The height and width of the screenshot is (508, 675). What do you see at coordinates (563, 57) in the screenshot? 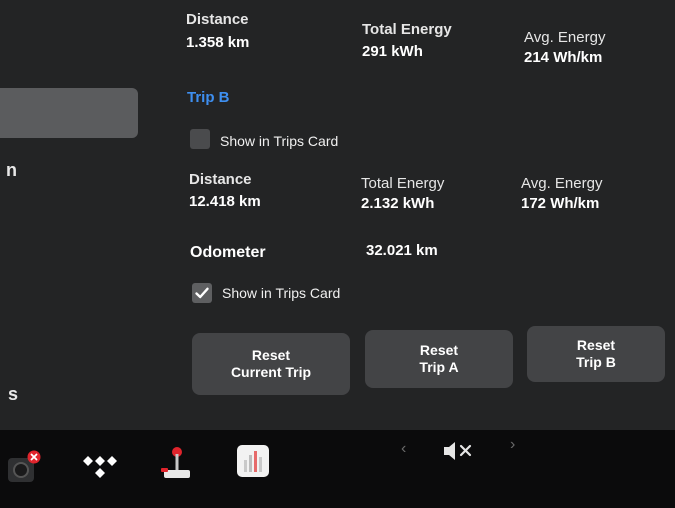
I see `trip-a-avg-value: 214 Wh/km` at bounding box center [563, 57].